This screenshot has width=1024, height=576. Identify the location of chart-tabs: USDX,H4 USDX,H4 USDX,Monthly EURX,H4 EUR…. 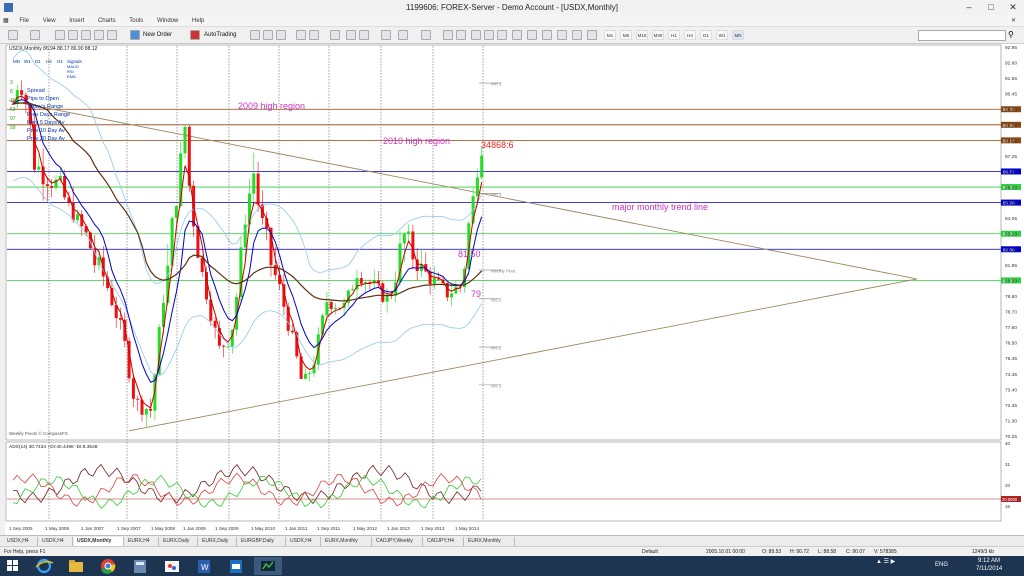
(512, 540).